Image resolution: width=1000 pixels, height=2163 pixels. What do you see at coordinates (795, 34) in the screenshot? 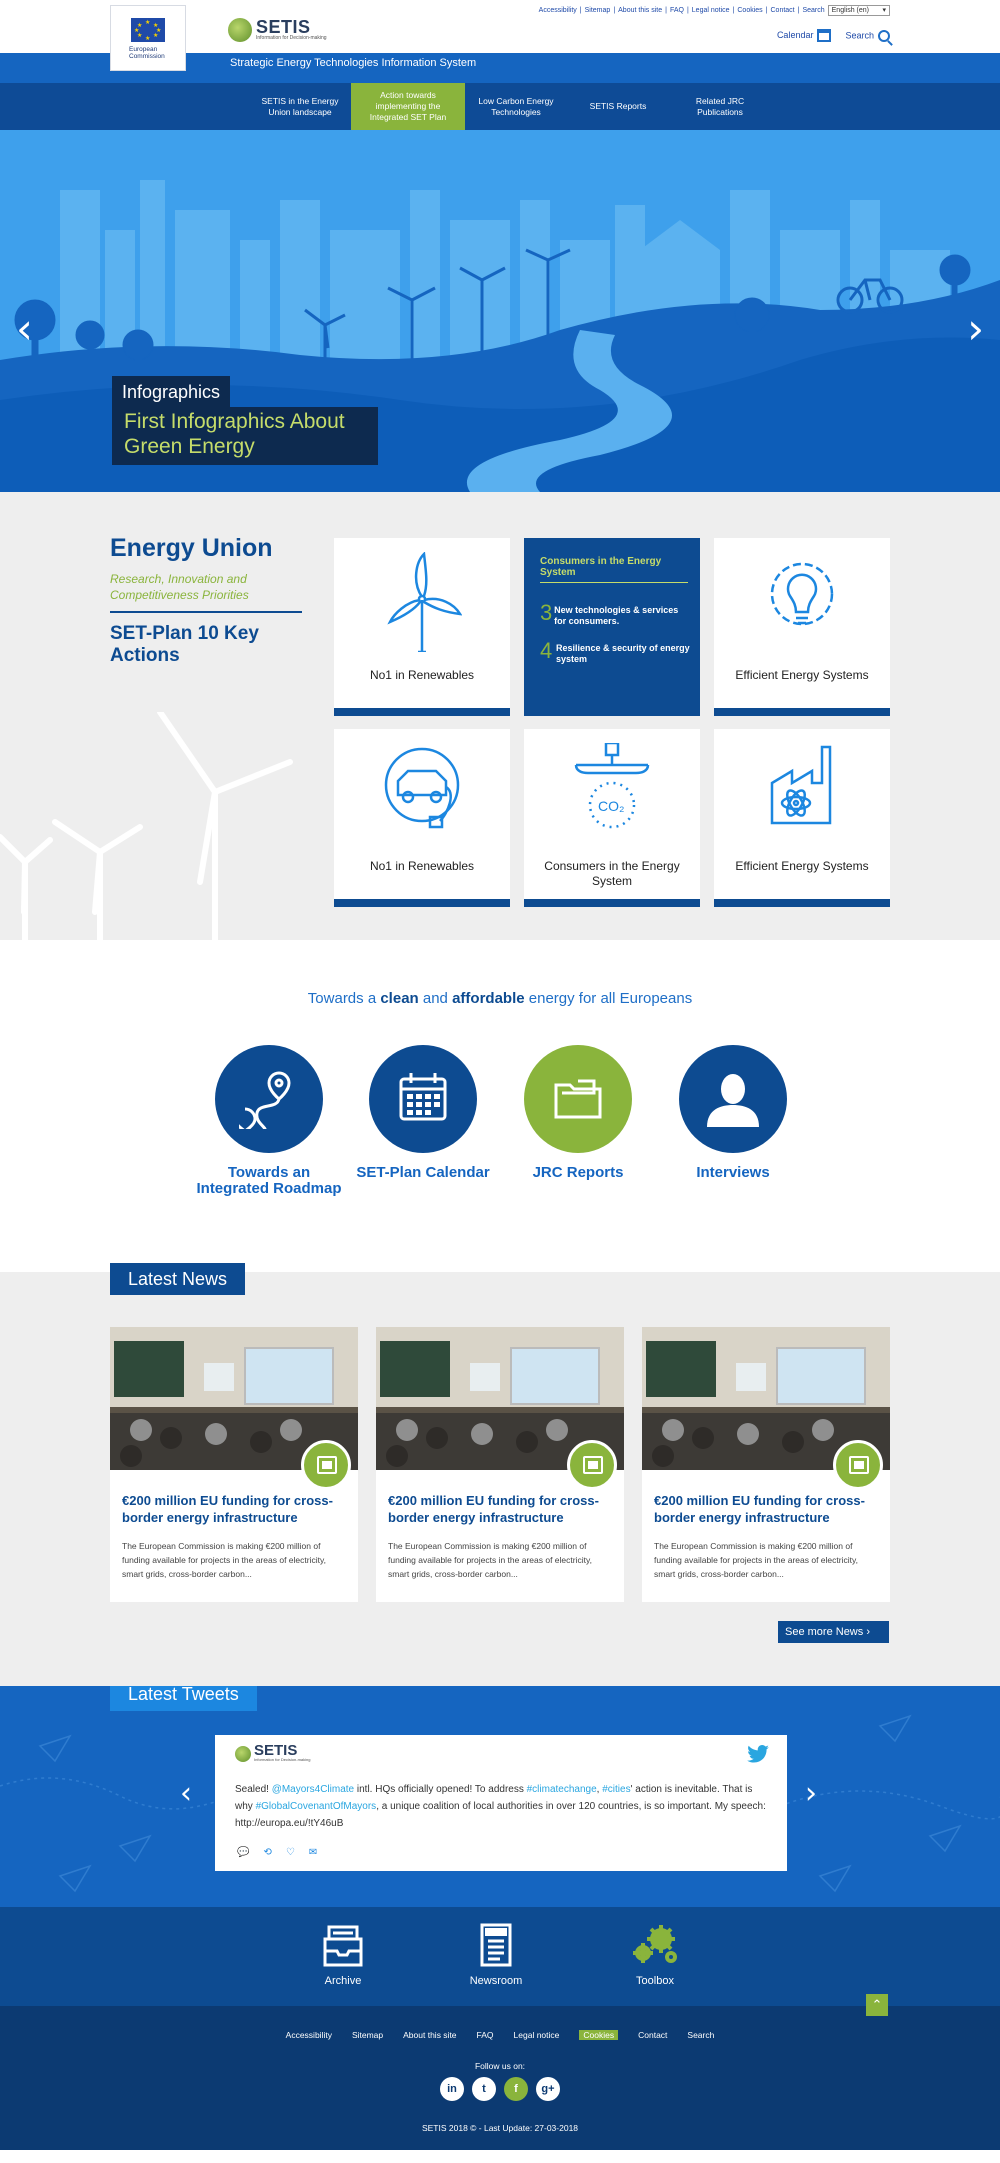
I see `calendar-label: Calendar` at bounding box center [795, 34].